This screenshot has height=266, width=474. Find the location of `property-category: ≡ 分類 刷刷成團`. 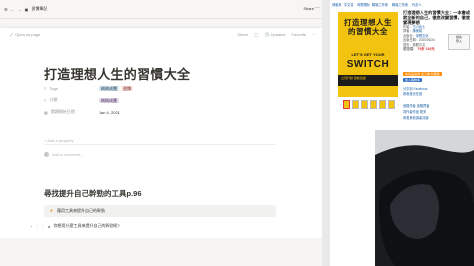

property-category: ≡ 分類 刷刷成團 is located at coordinates (81, 100).